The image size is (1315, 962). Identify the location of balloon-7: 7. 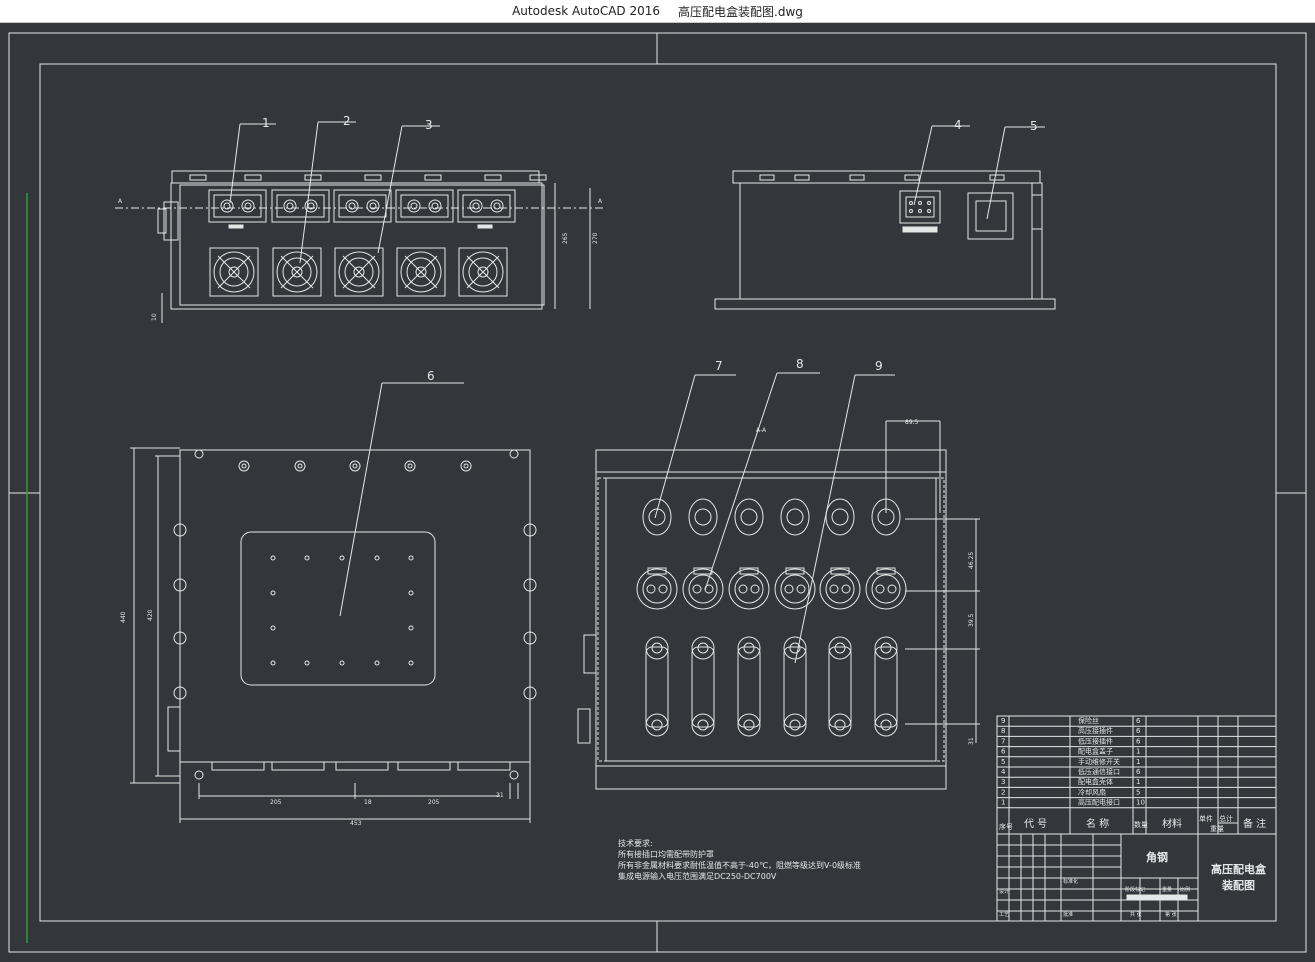
(719, 366).